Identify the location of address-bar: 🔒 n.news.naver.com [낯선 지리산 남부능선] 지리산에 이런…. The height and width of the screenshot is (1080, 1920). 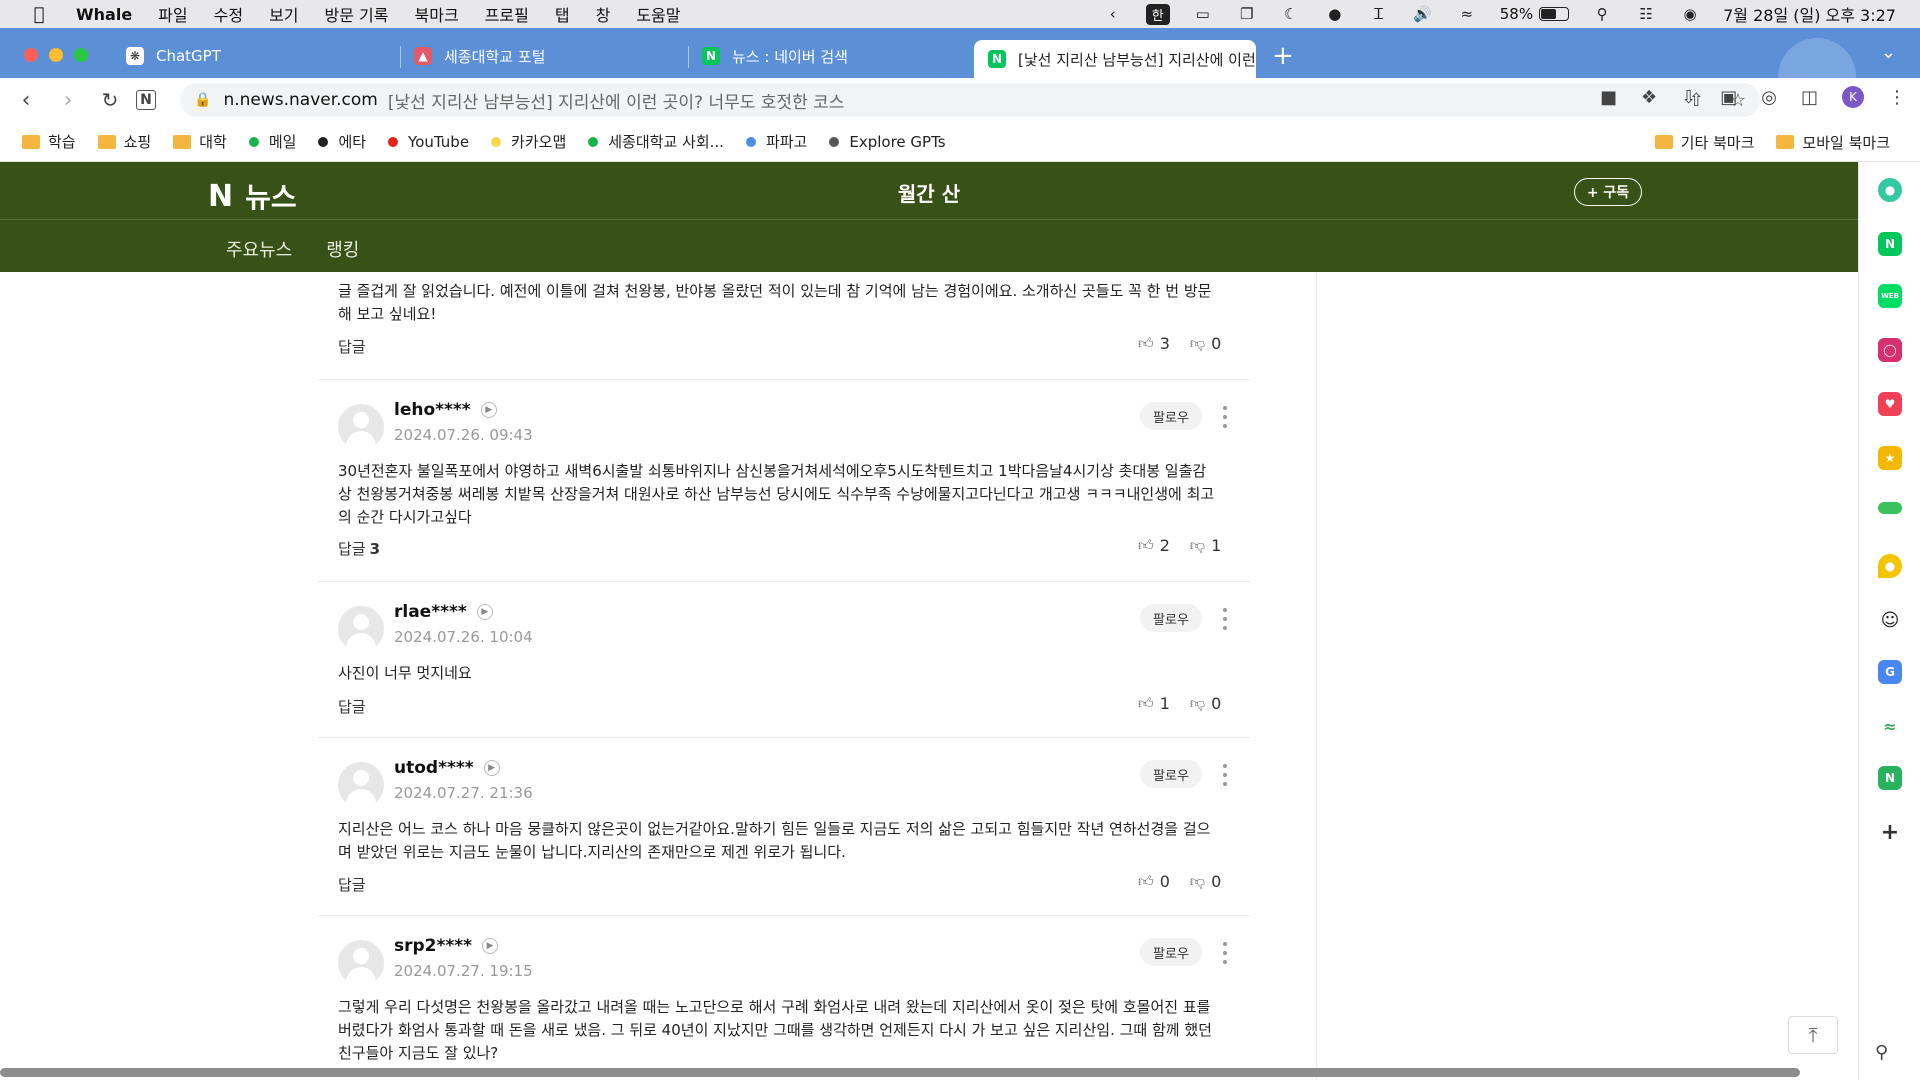
(970, 100).